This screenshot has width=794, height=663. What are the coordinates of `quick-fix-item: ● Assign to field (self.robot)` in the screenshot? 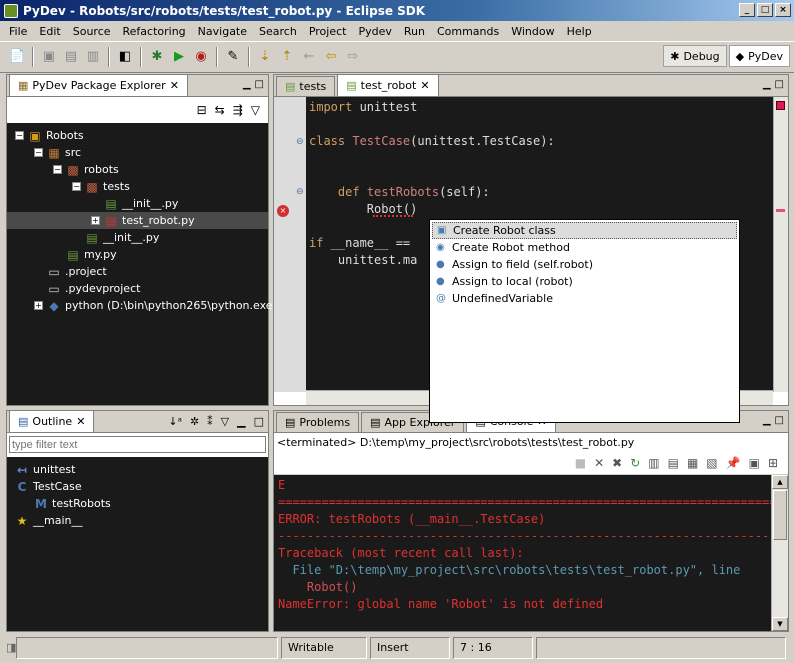 It's located at (584, 264).